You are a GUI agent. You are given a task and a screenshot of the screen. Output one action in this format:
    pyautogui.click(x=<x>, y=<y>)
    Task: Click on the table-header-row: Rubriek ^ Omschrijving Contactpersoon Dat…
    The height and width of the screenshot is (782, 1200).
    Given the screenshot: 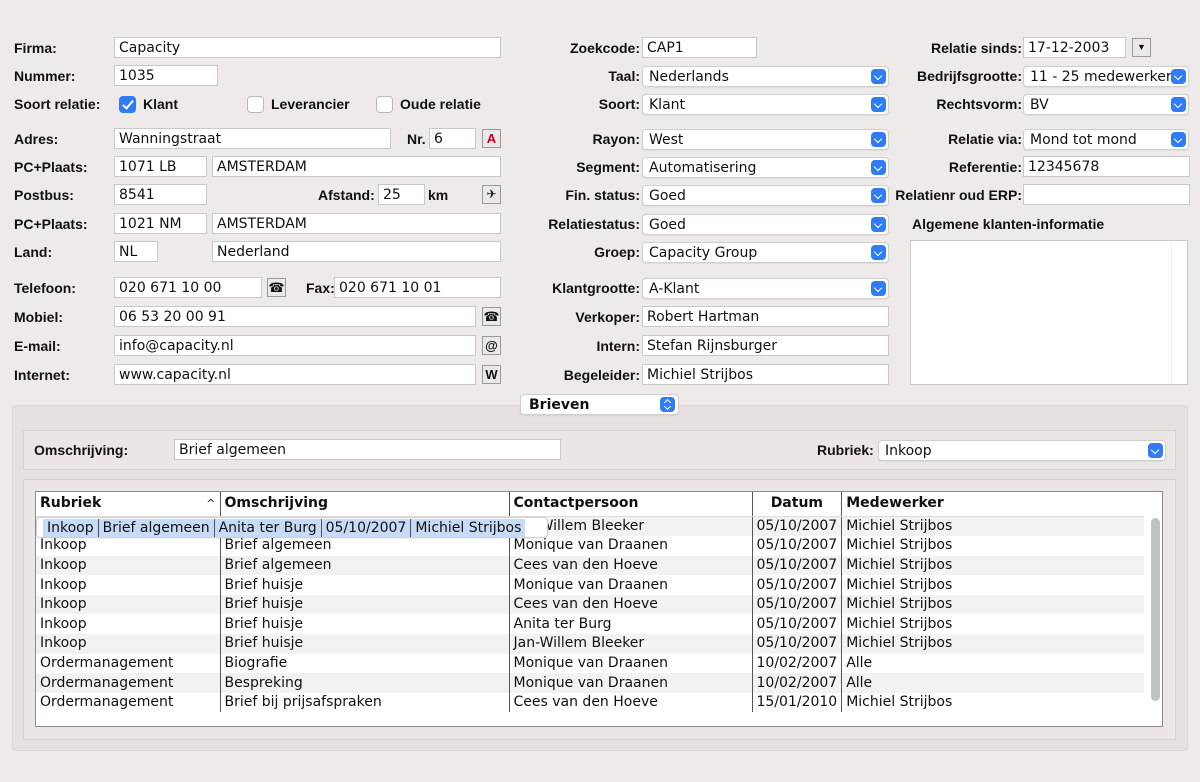 What is the action you would take?
    pyautogui.click(x=590, y=504)
    